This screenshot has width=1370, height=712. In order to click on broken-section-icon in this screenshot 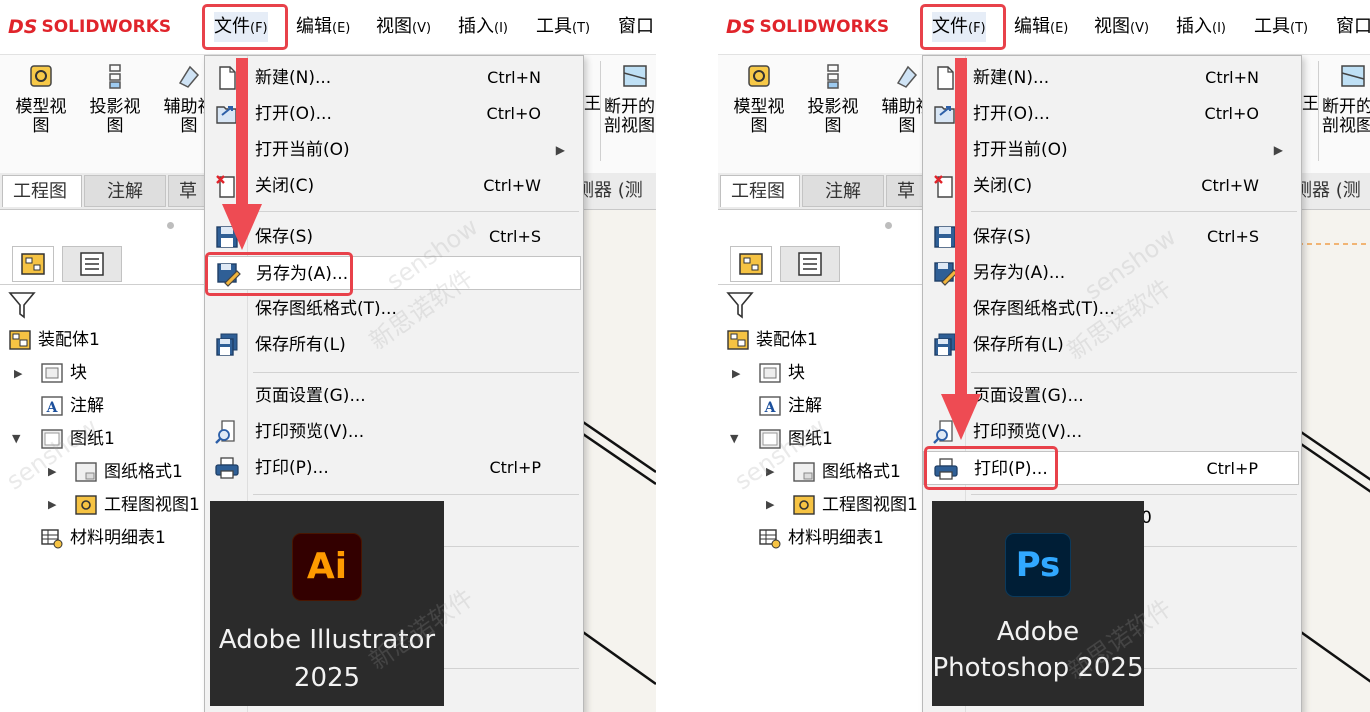, I will do `click(635, 76)`.